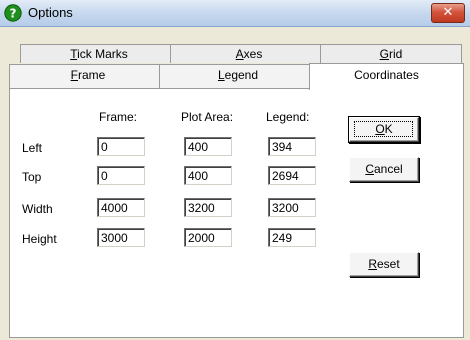  What do you see at coordinates (118, 117) in the screenshot?
I see `column-header-frame: Frame:` at bounding box center [118, 117].